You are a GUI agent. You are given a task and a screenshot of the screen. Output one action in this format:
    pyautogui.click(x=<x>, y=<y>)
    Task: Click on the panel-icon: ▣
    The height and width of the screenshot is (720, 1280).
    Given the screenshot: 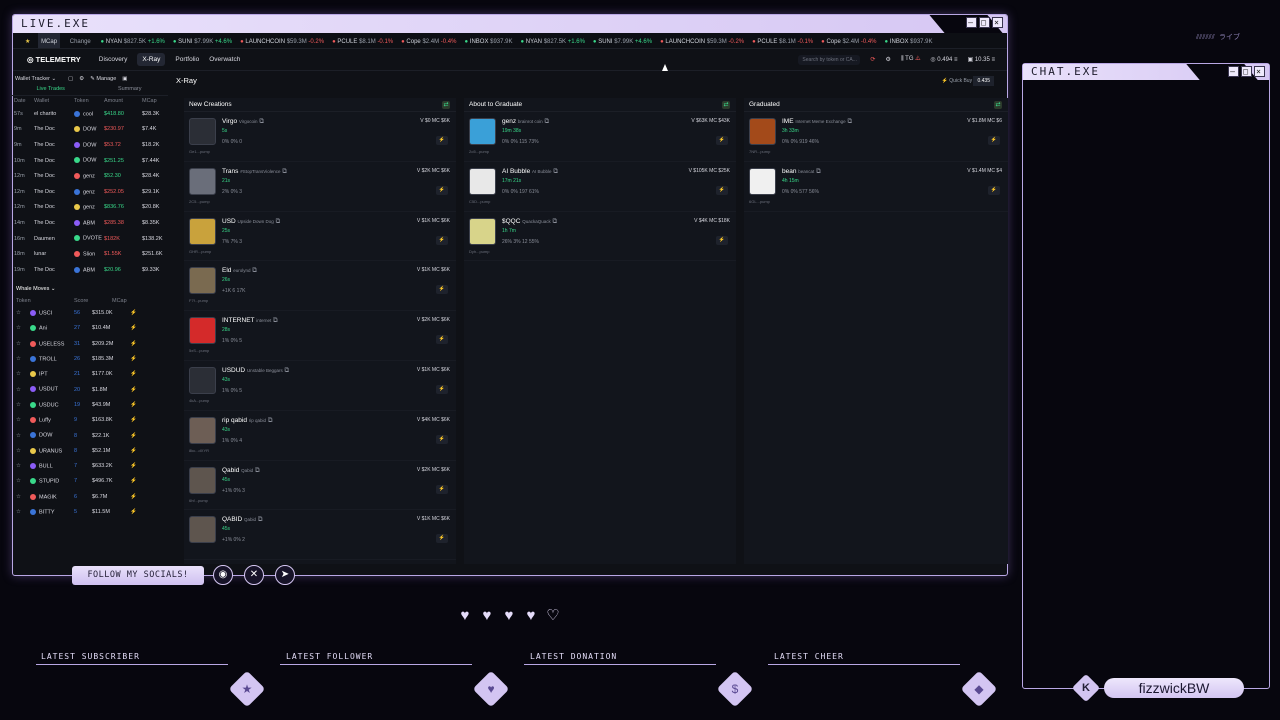 What is the action you would take?
    pyautogui.click(x=124, y=79)
    